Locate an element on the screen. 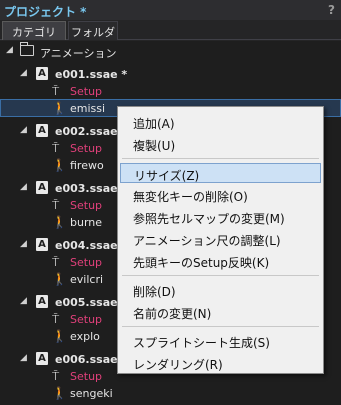 The height and width of the screenshot is (405, 341). tab-bar: カテゴリ フォルダ is located at coordinates (170, 30).